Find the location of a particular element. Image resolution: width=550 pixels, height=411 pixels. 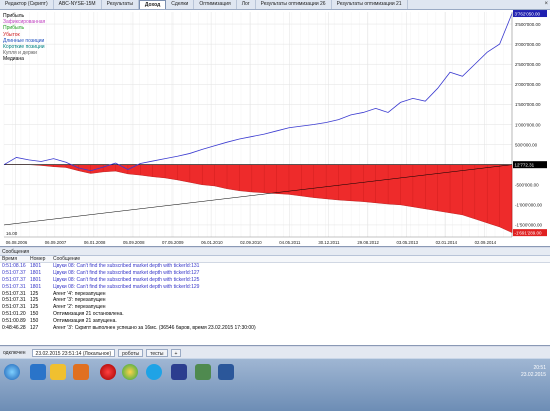

x-tick-label: 06.09.2007 is located at coordinates (56, 242).